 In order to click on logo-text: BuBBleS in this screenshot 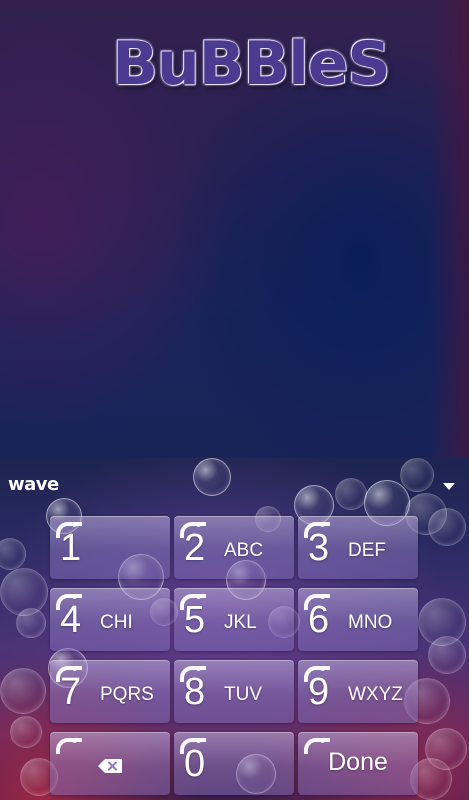, I will do `click(251, 64)`.